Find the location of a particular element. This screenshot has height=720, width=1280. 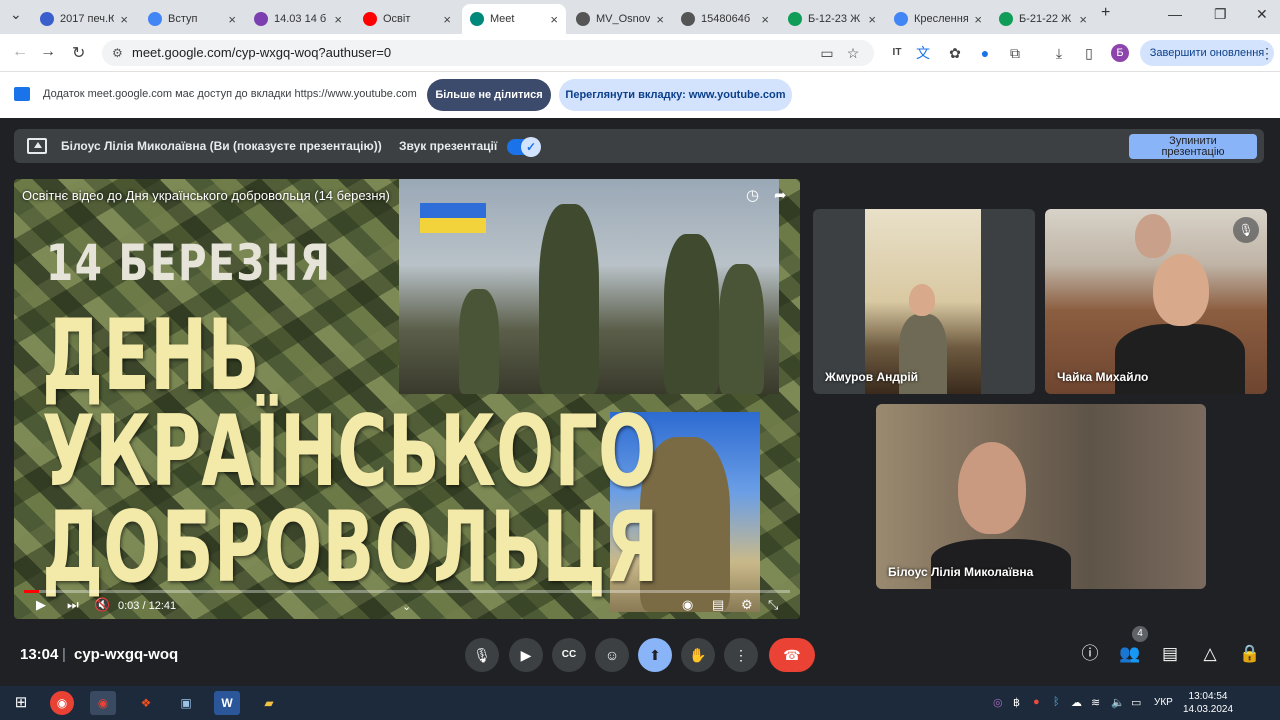

raise-hand-button: ✋ is located at coordinates (698, 655).